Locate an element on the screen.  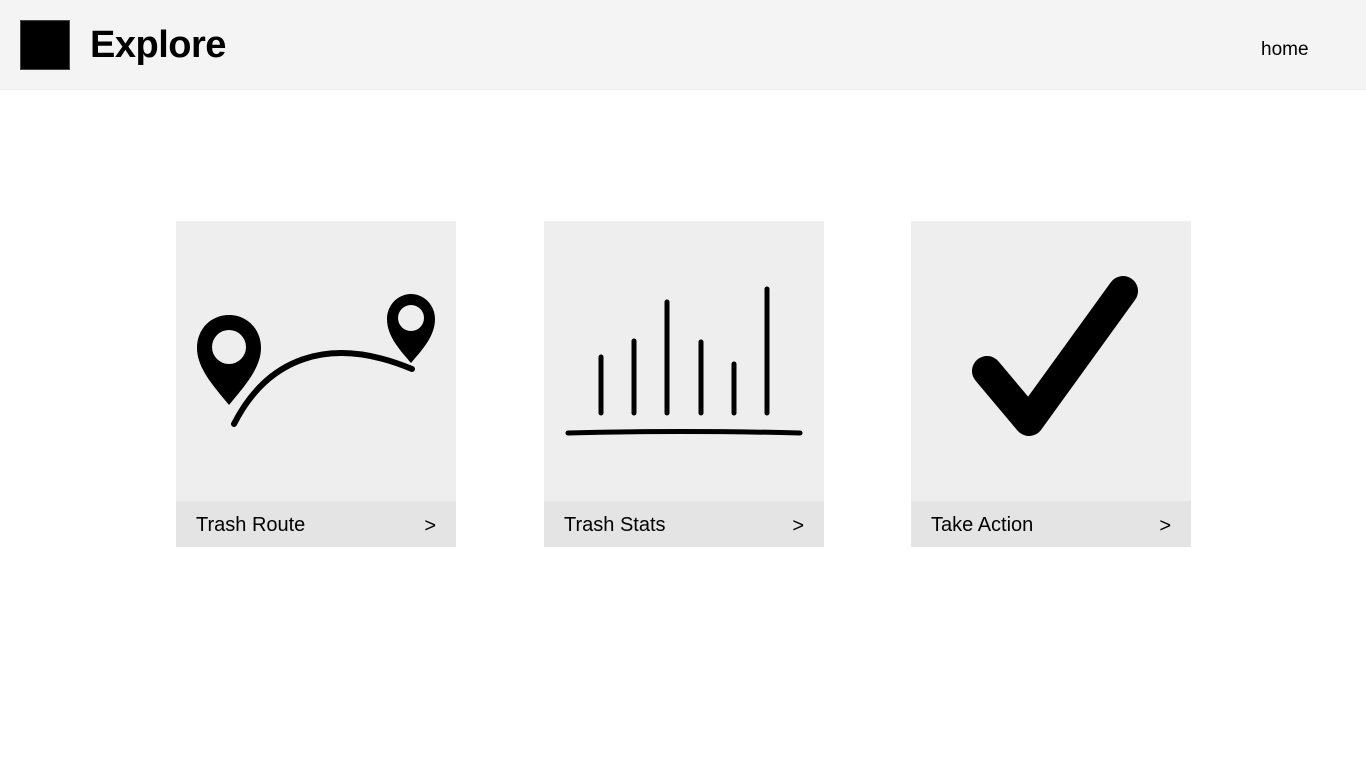
trash-stats-card: Trash Stats > is located at coordinates (684, 384).